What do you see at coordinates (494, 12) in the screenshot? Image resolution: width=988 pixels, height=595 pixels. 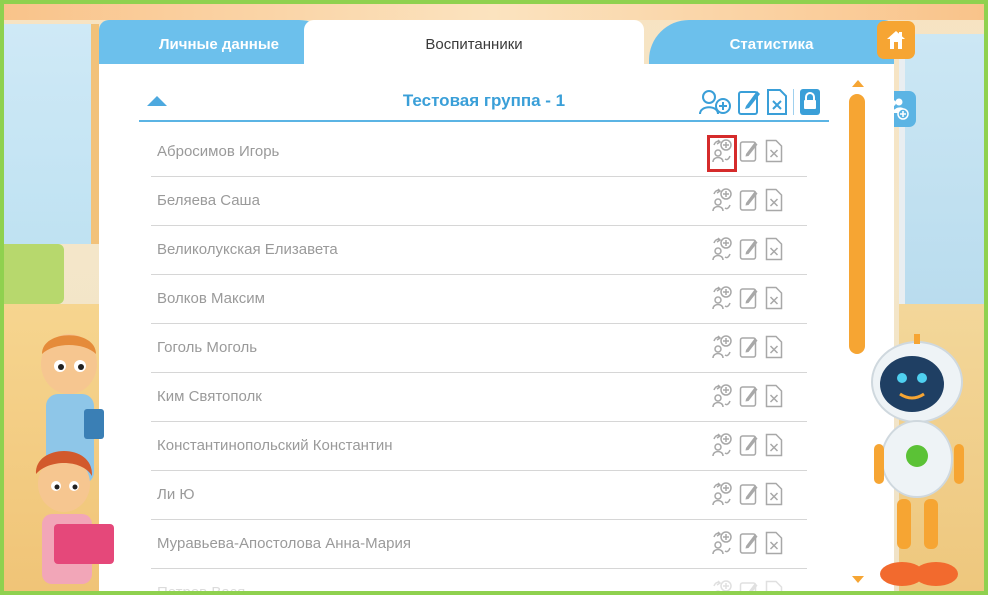 I see `background-top` at bounding box center [494, 12].